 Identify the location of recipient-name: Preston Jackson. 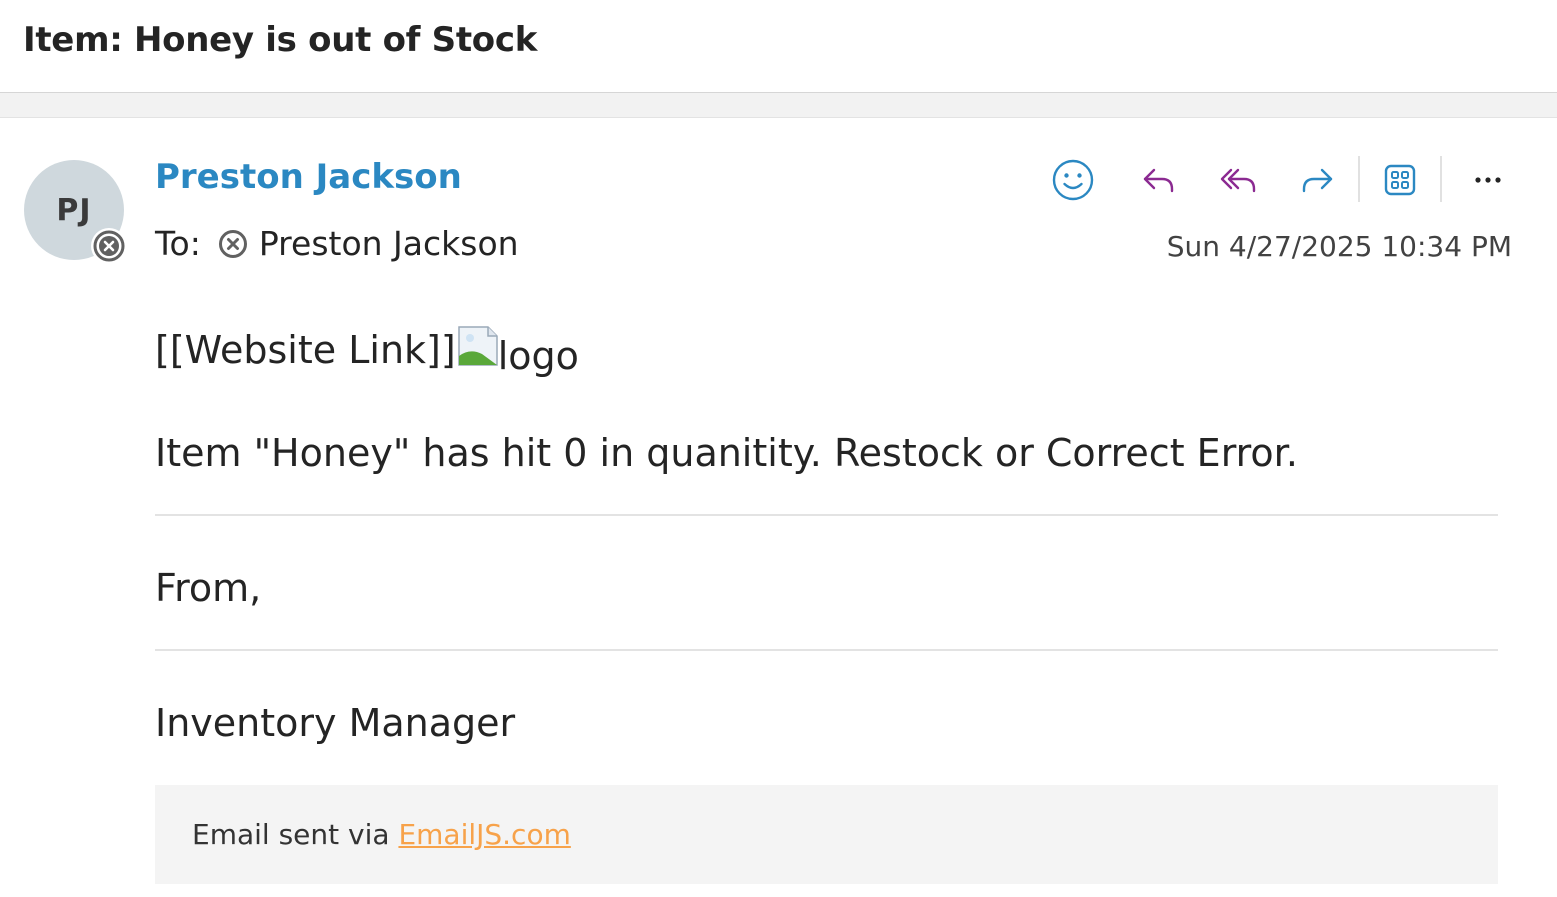
(389, 243).